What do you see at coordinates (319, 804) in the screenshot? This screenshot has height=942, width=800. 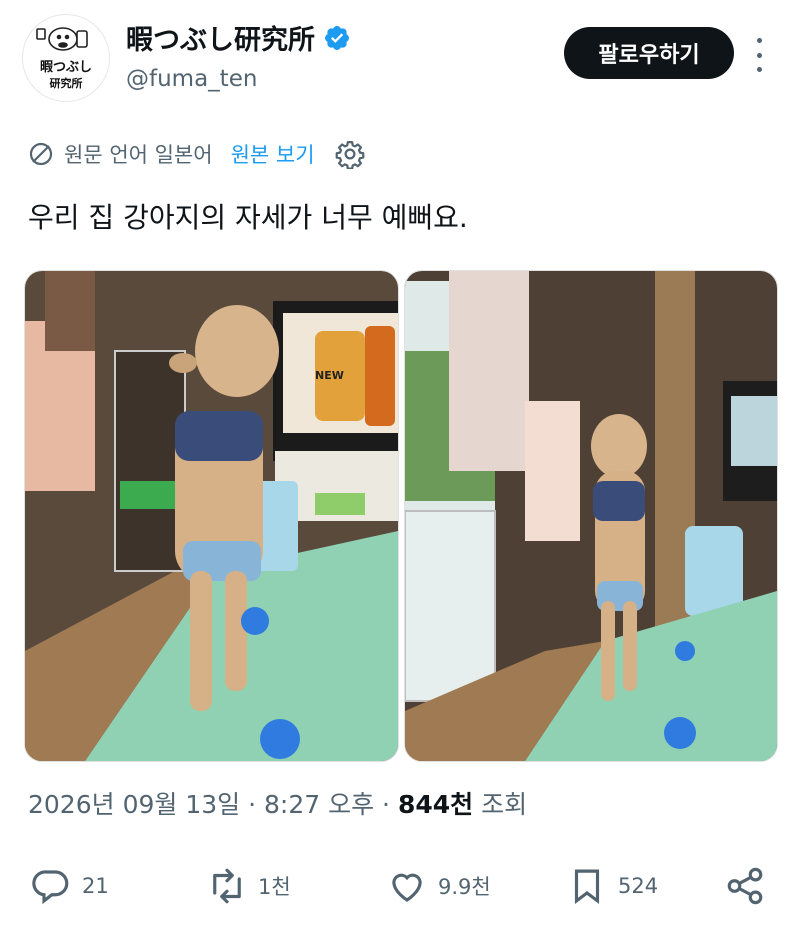 I see `tweet-time: 8:27 오후` at bounding box center [319, 804].